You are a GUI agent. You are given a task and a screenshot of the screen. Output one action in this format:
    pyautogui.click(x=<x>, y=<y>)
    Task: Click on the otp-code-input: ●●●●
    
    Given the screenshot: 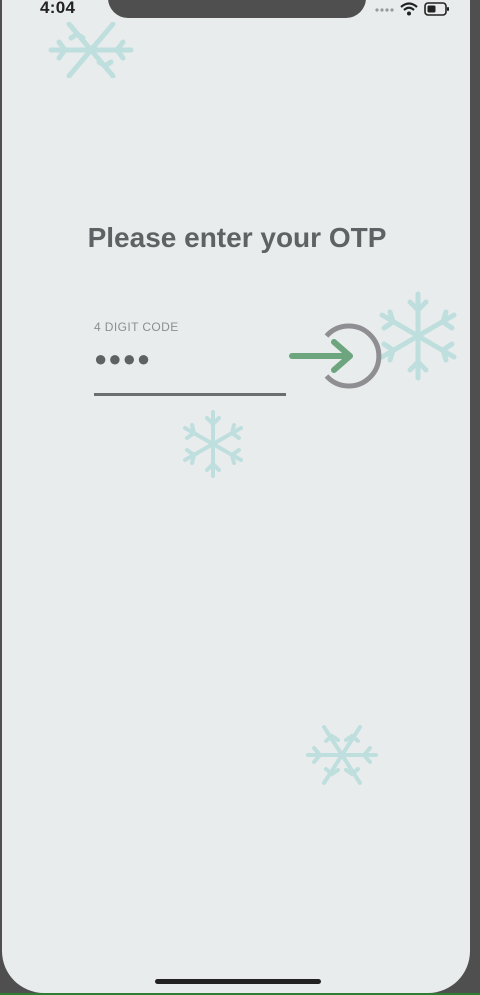 What is the action you would take?
    pyautogui.click(x=189, y=362)
    